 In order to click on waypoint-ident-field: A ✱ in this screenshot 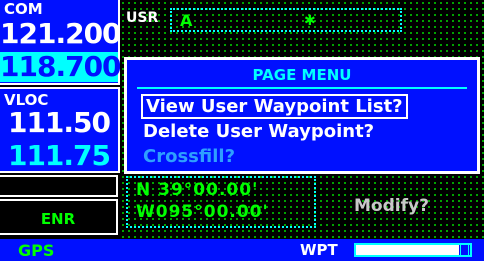, I will do `click(286, 20)`.